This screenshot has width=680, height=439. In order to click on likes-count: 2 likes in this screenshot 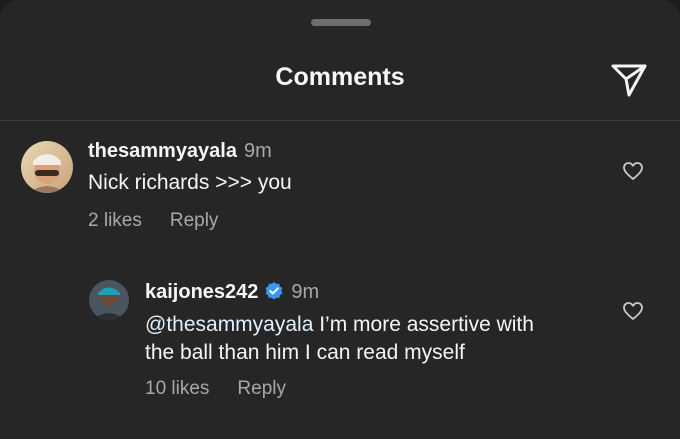, I will do `click(115, 220)`.